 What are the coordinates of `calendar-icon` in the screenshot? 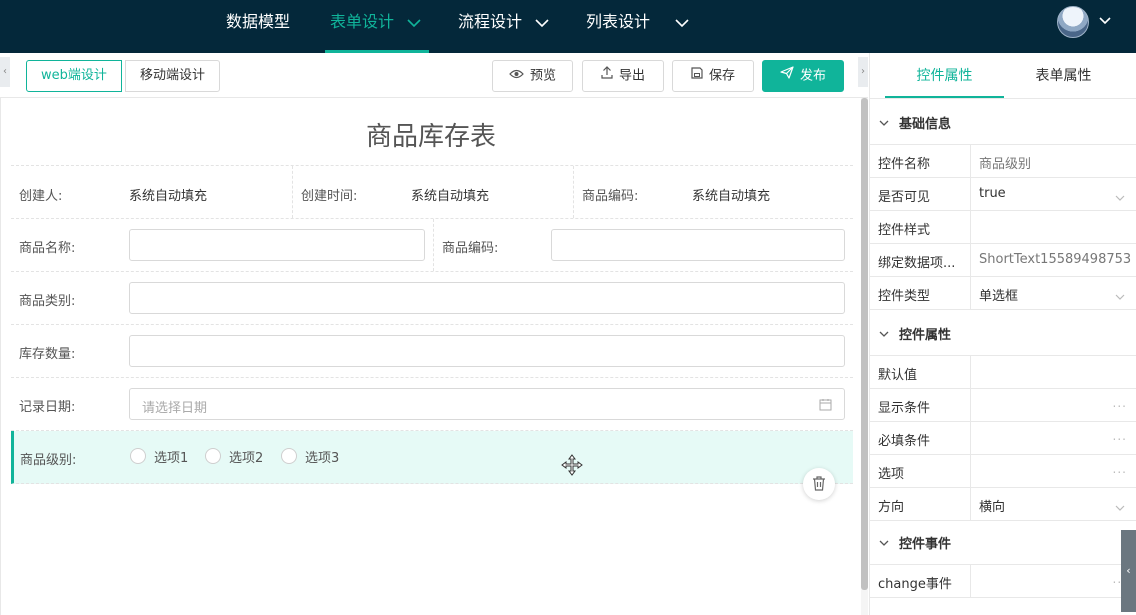 It's located at (825, 406).